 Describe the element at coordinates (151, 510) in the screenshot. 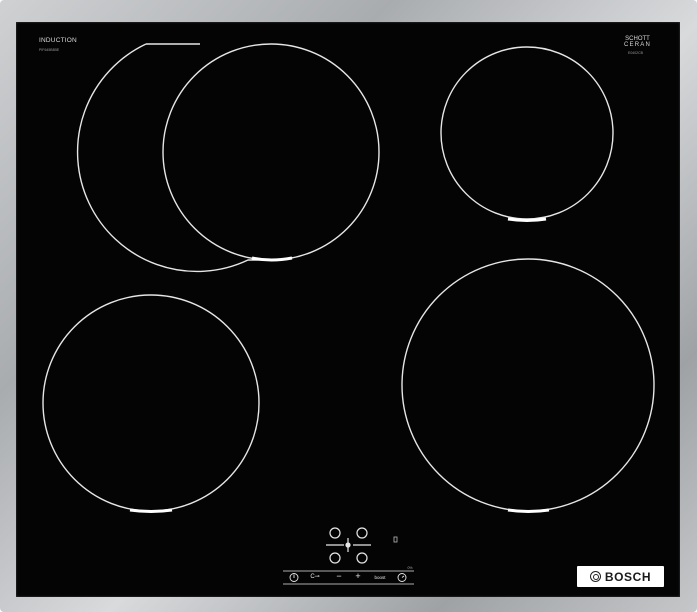

I see `zone-indicator-bottom-left` at that location.